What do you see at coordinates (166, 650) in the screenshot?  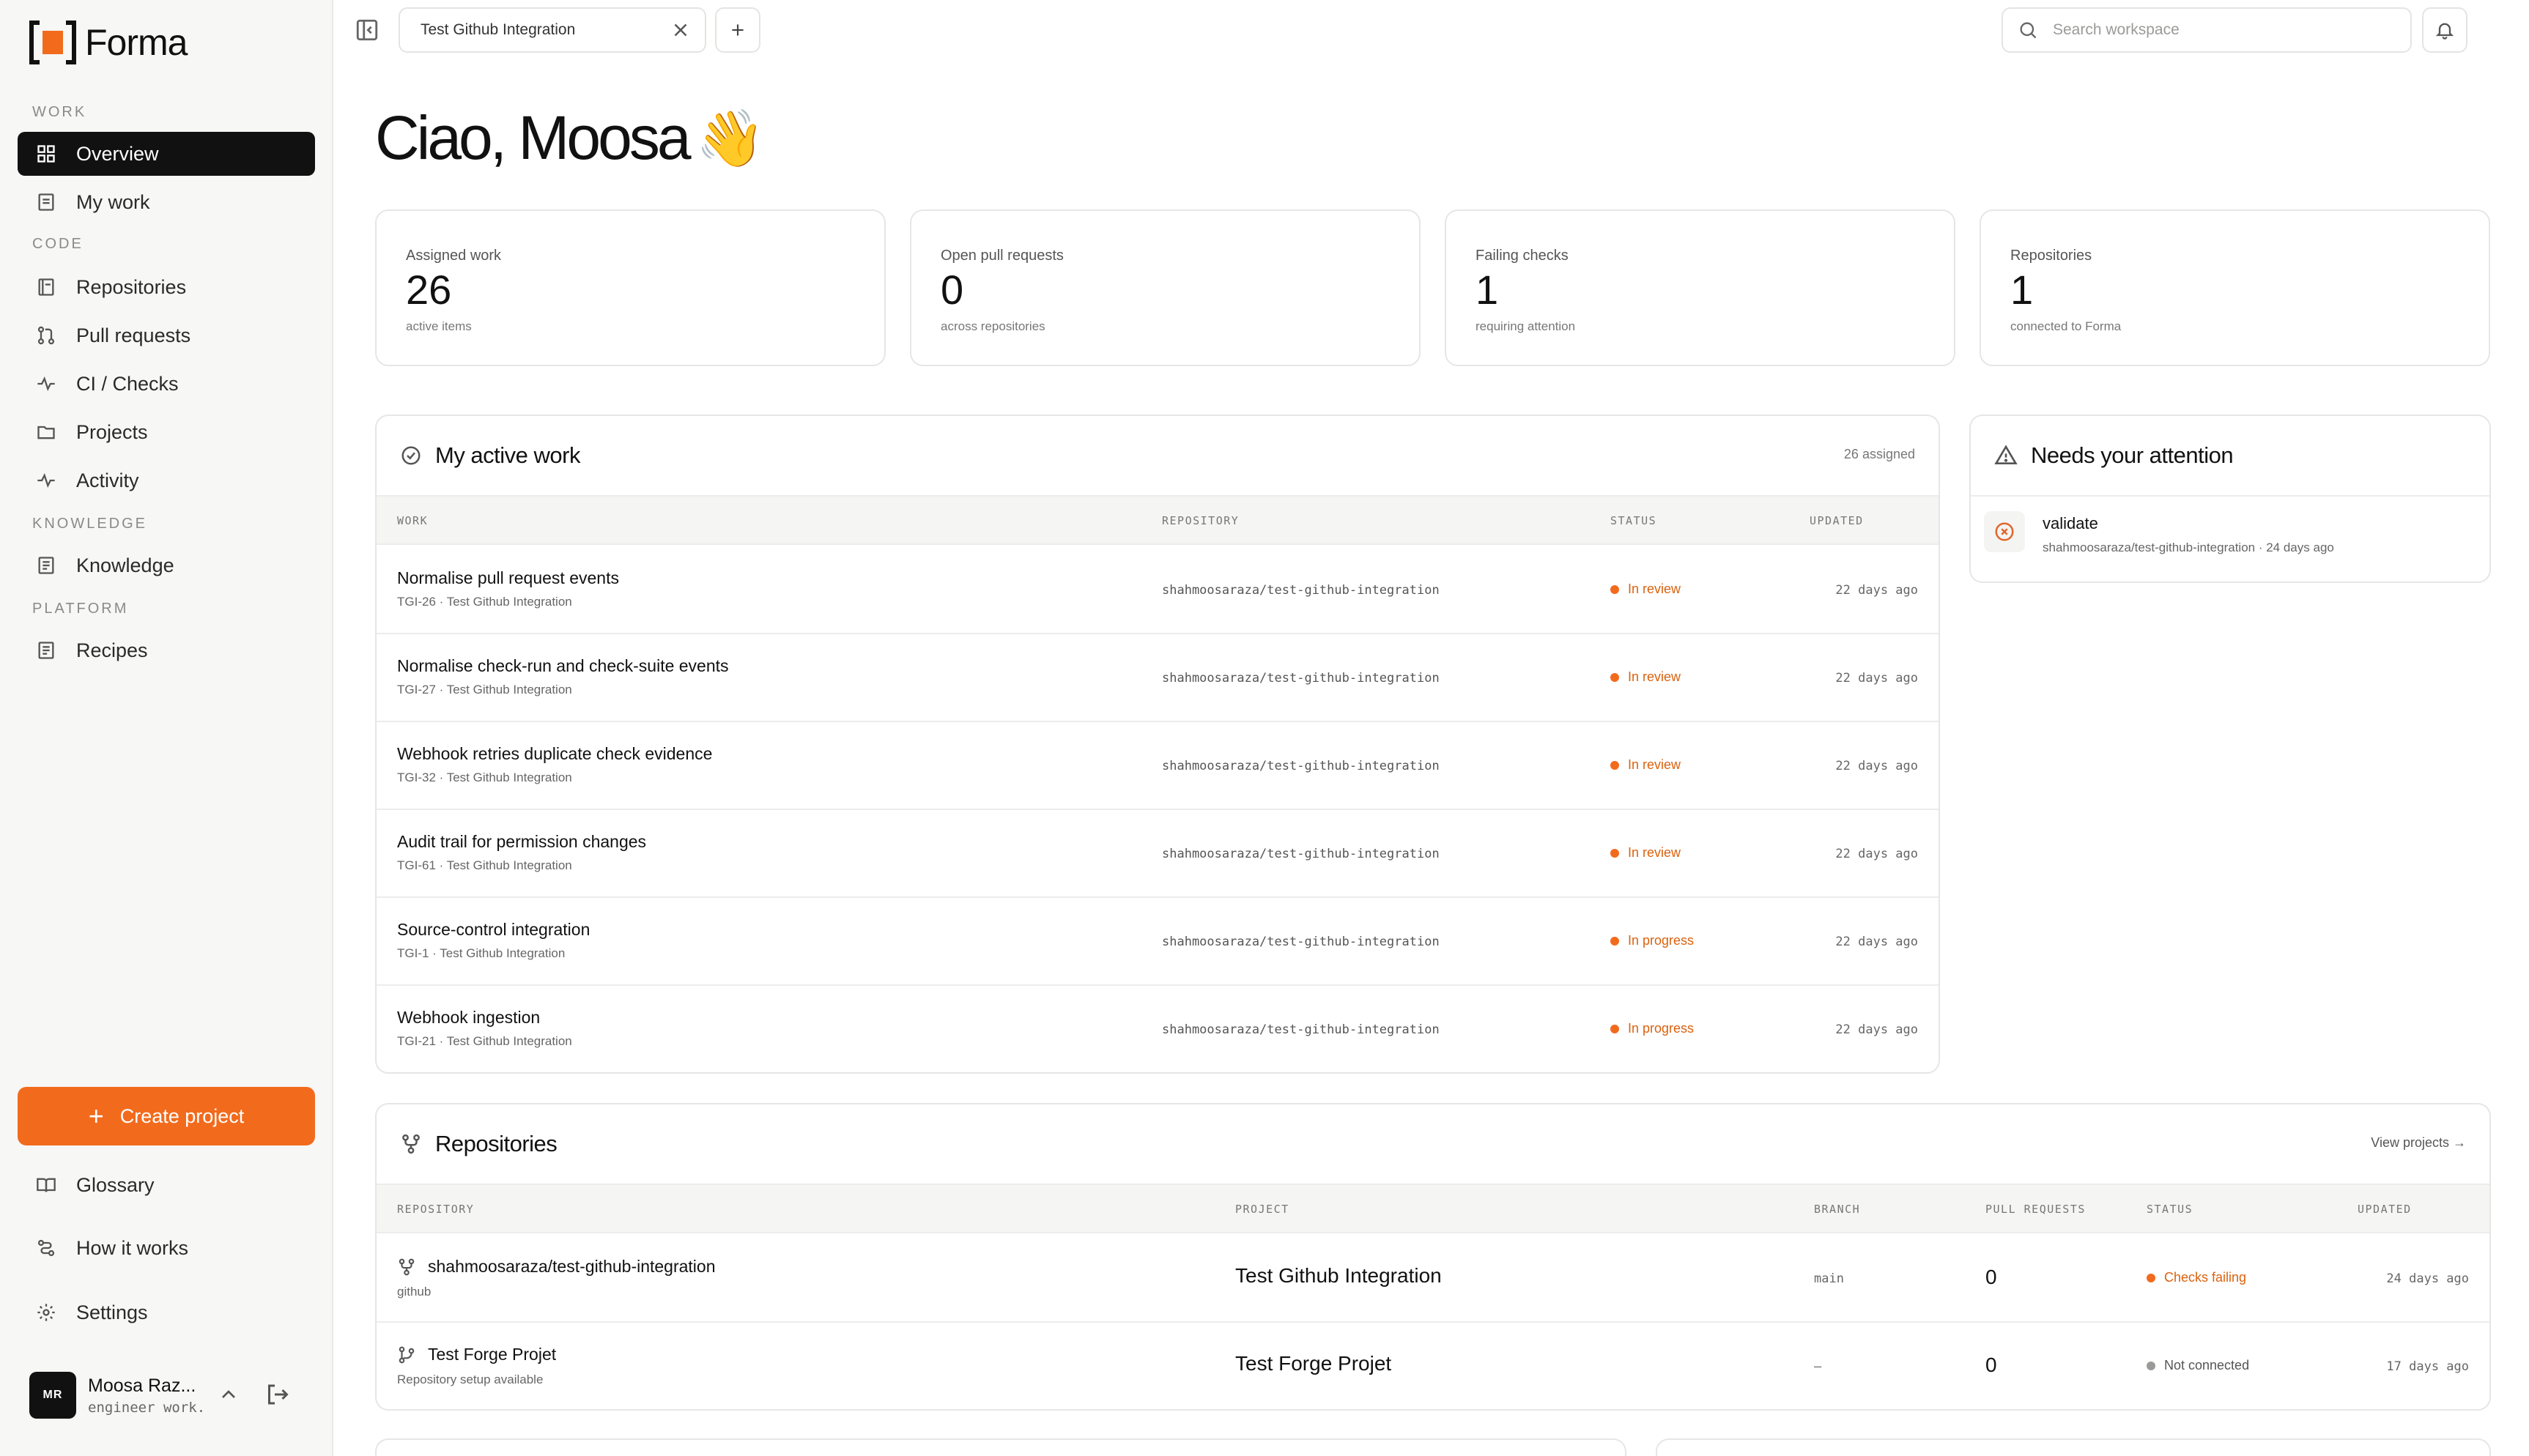 I see `sidebar-item-recipes: Recipes` at bounding box center [166, 650].